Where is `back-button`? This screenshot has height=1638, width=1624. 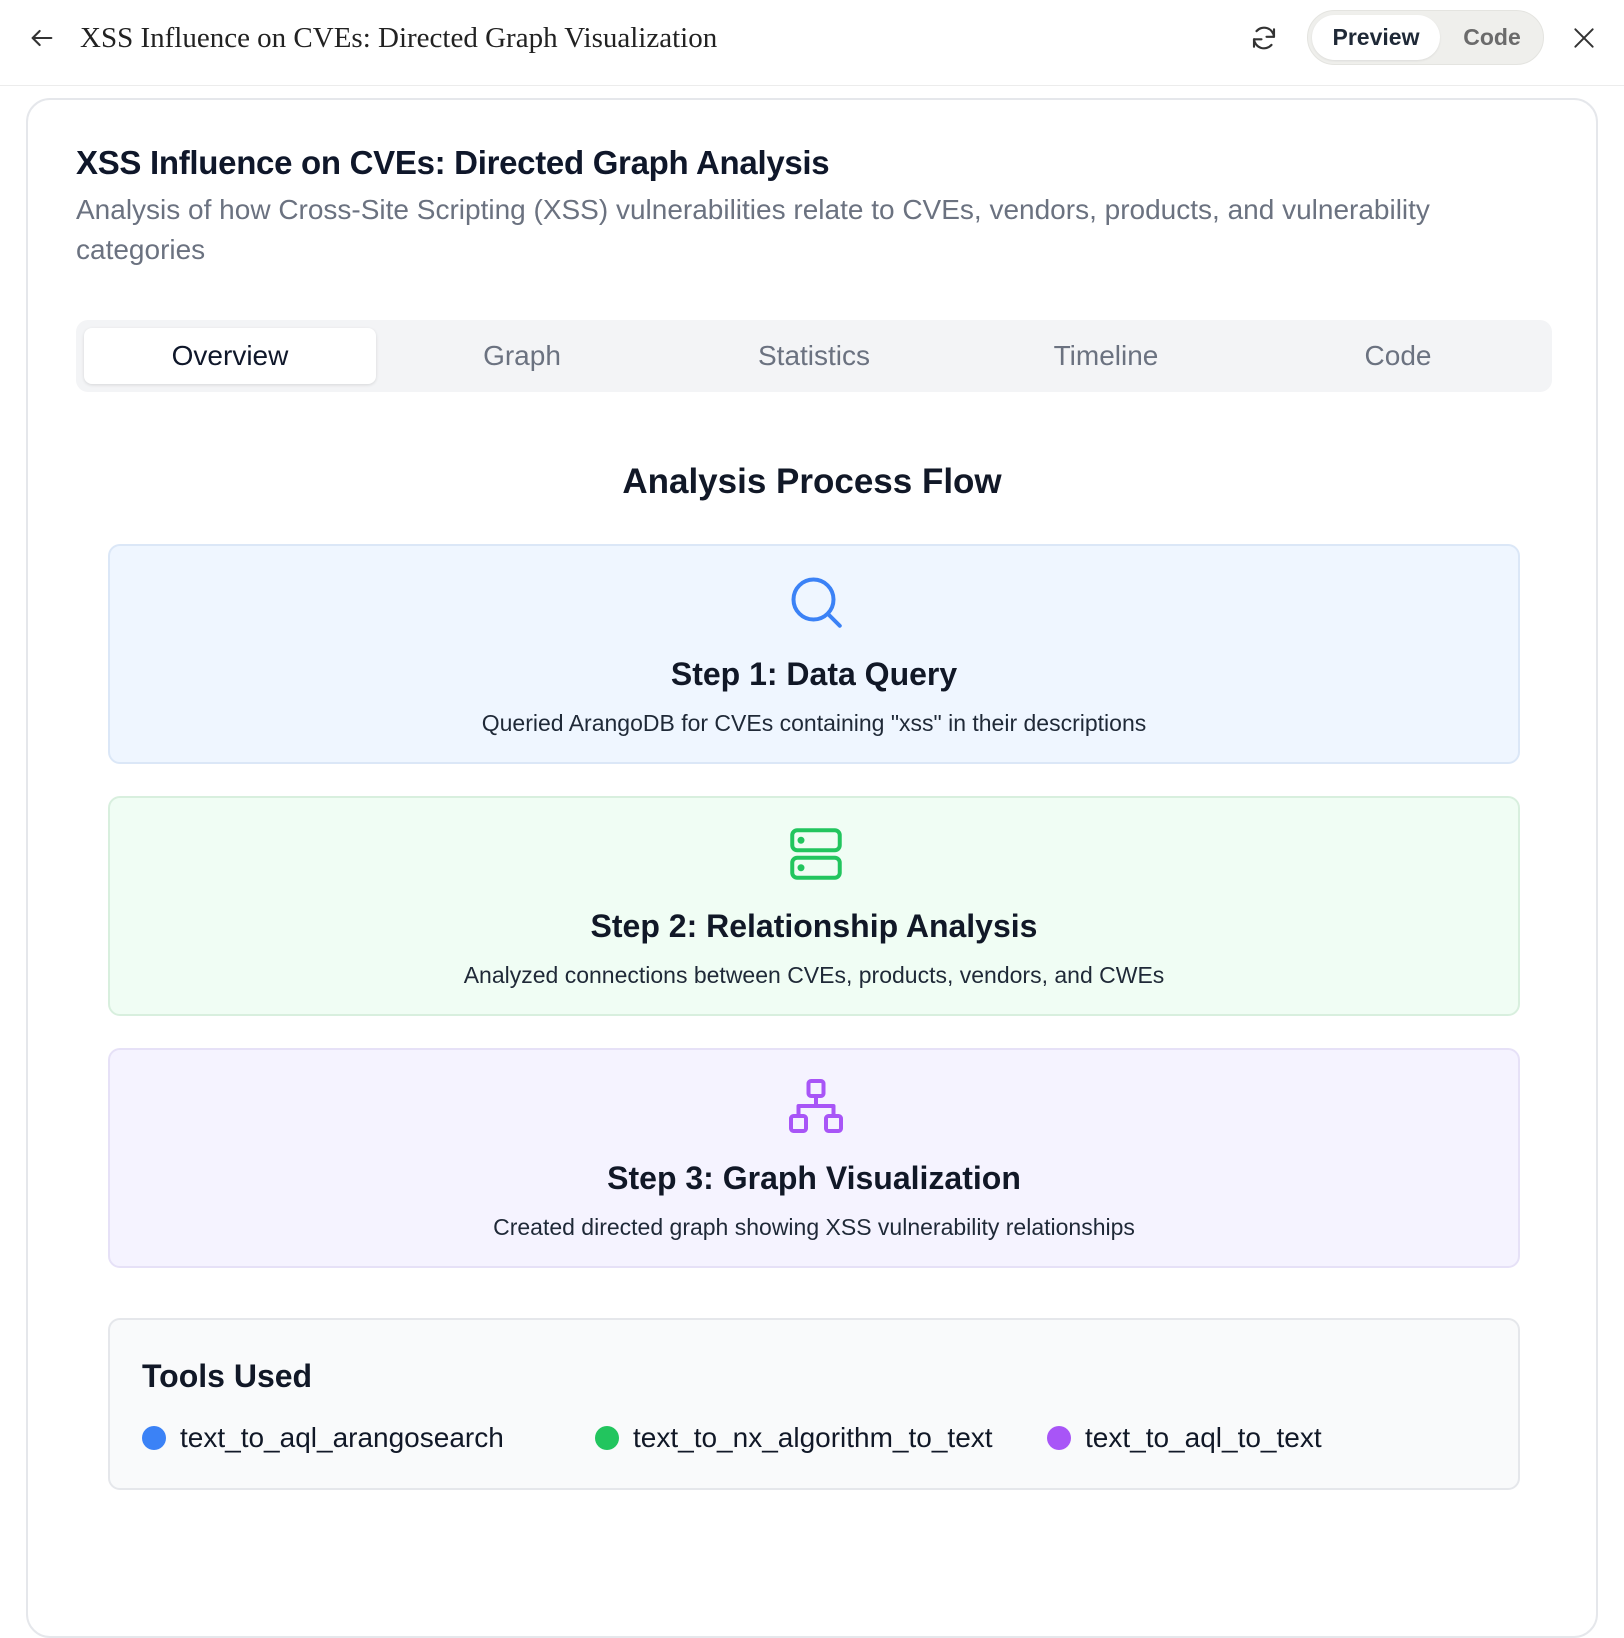 back-button is located at coordinates (42, 38).